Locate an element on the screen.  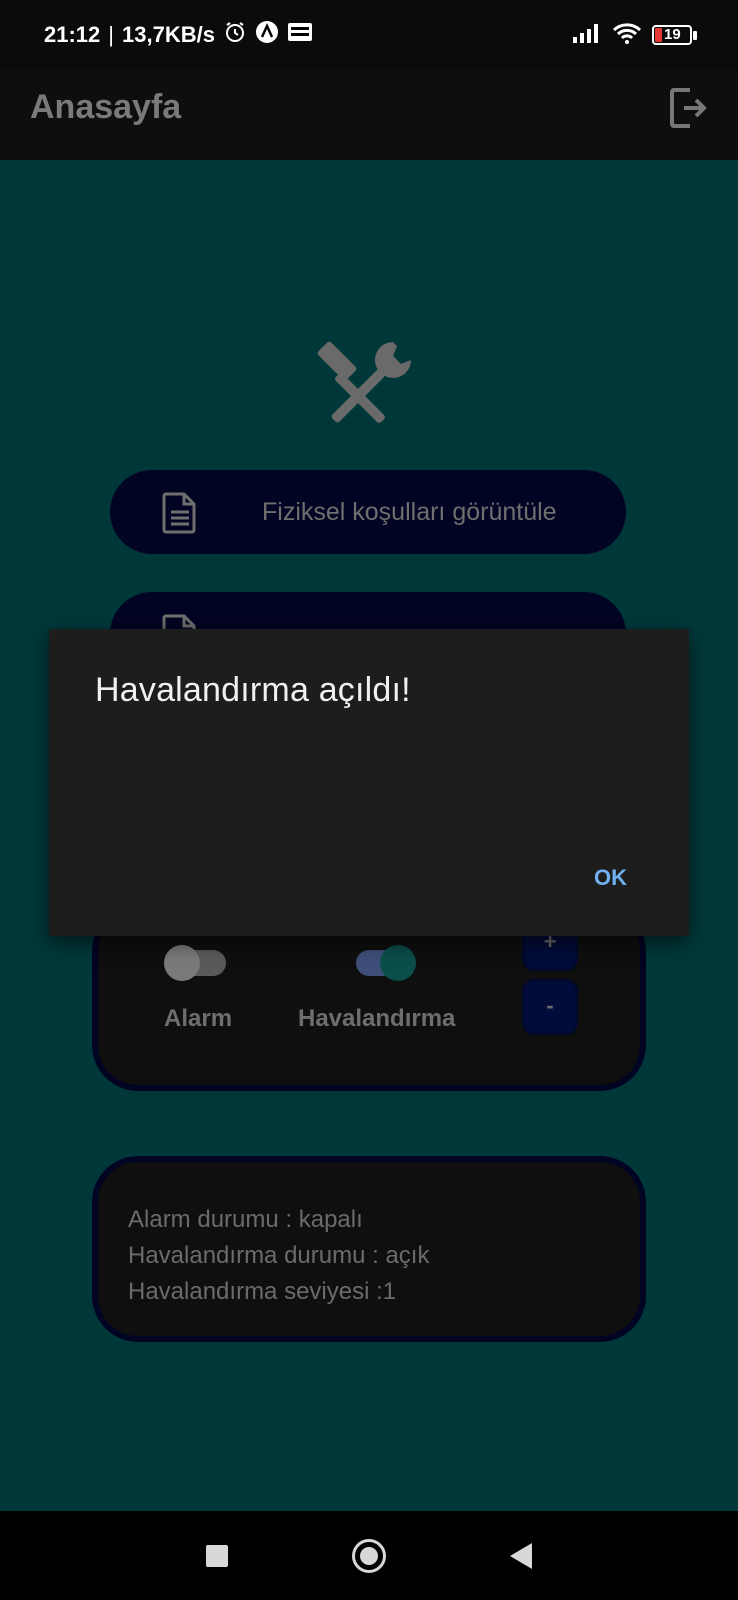
home-icon is located at coordinates (369, 1556).